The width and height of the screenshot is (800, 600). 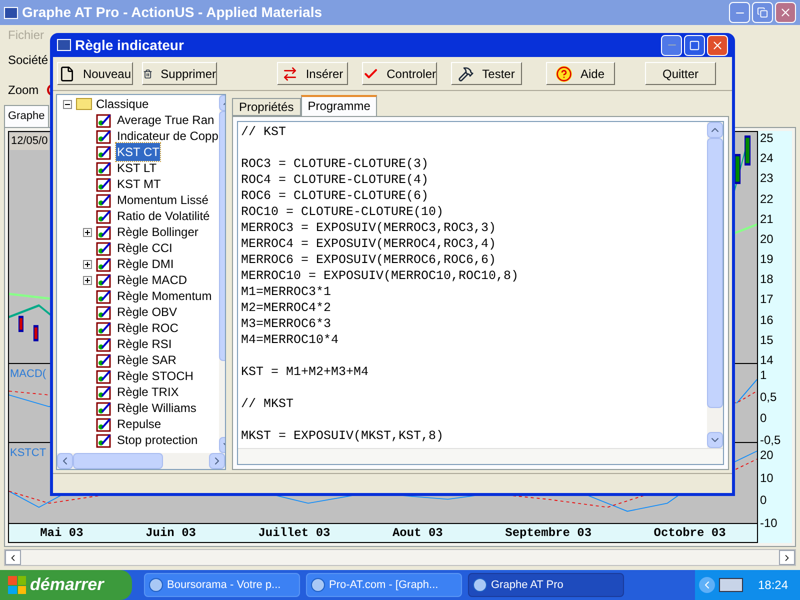 What do you see at coordinates (145, 264) in the screenshot?
I see `tree-item: Règle DMI` at bounding box center [145, 264].